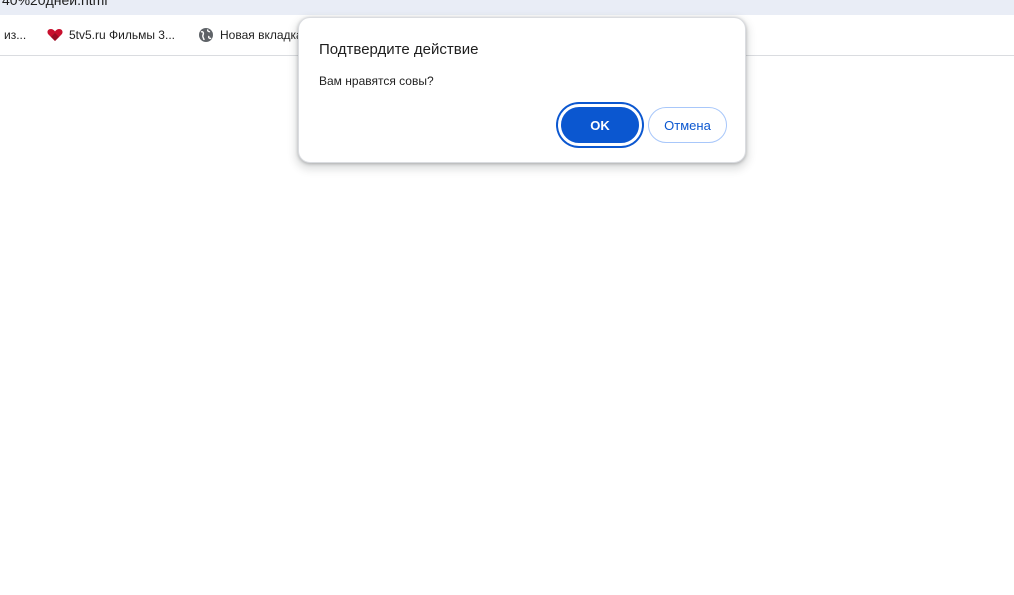  I want to click on bookmark-item-new-tab: Новая вкладка, so click(250, 35).